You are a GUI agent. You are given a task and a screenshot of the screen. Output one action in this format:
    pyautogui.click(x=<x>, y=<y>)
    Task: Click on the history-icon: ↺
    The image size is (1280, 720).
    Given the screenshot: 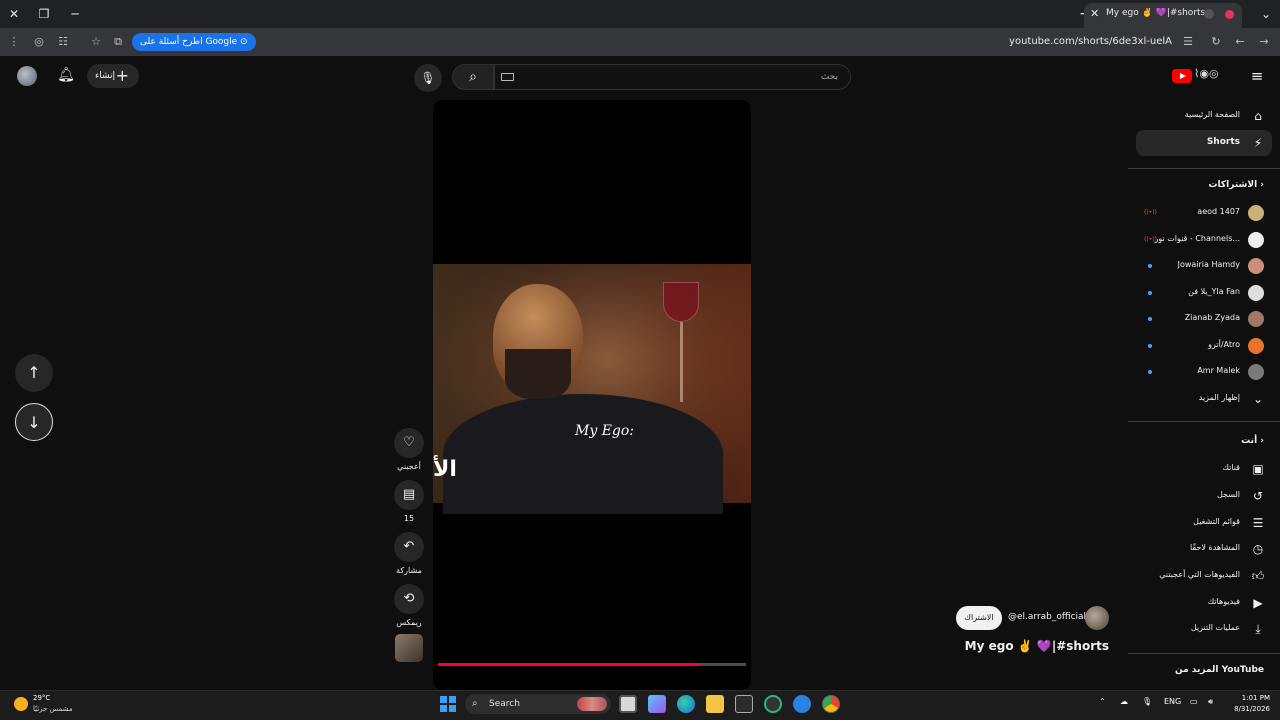 What is the action you would take?
    pyautogui.click(x=1258, y=496)
    